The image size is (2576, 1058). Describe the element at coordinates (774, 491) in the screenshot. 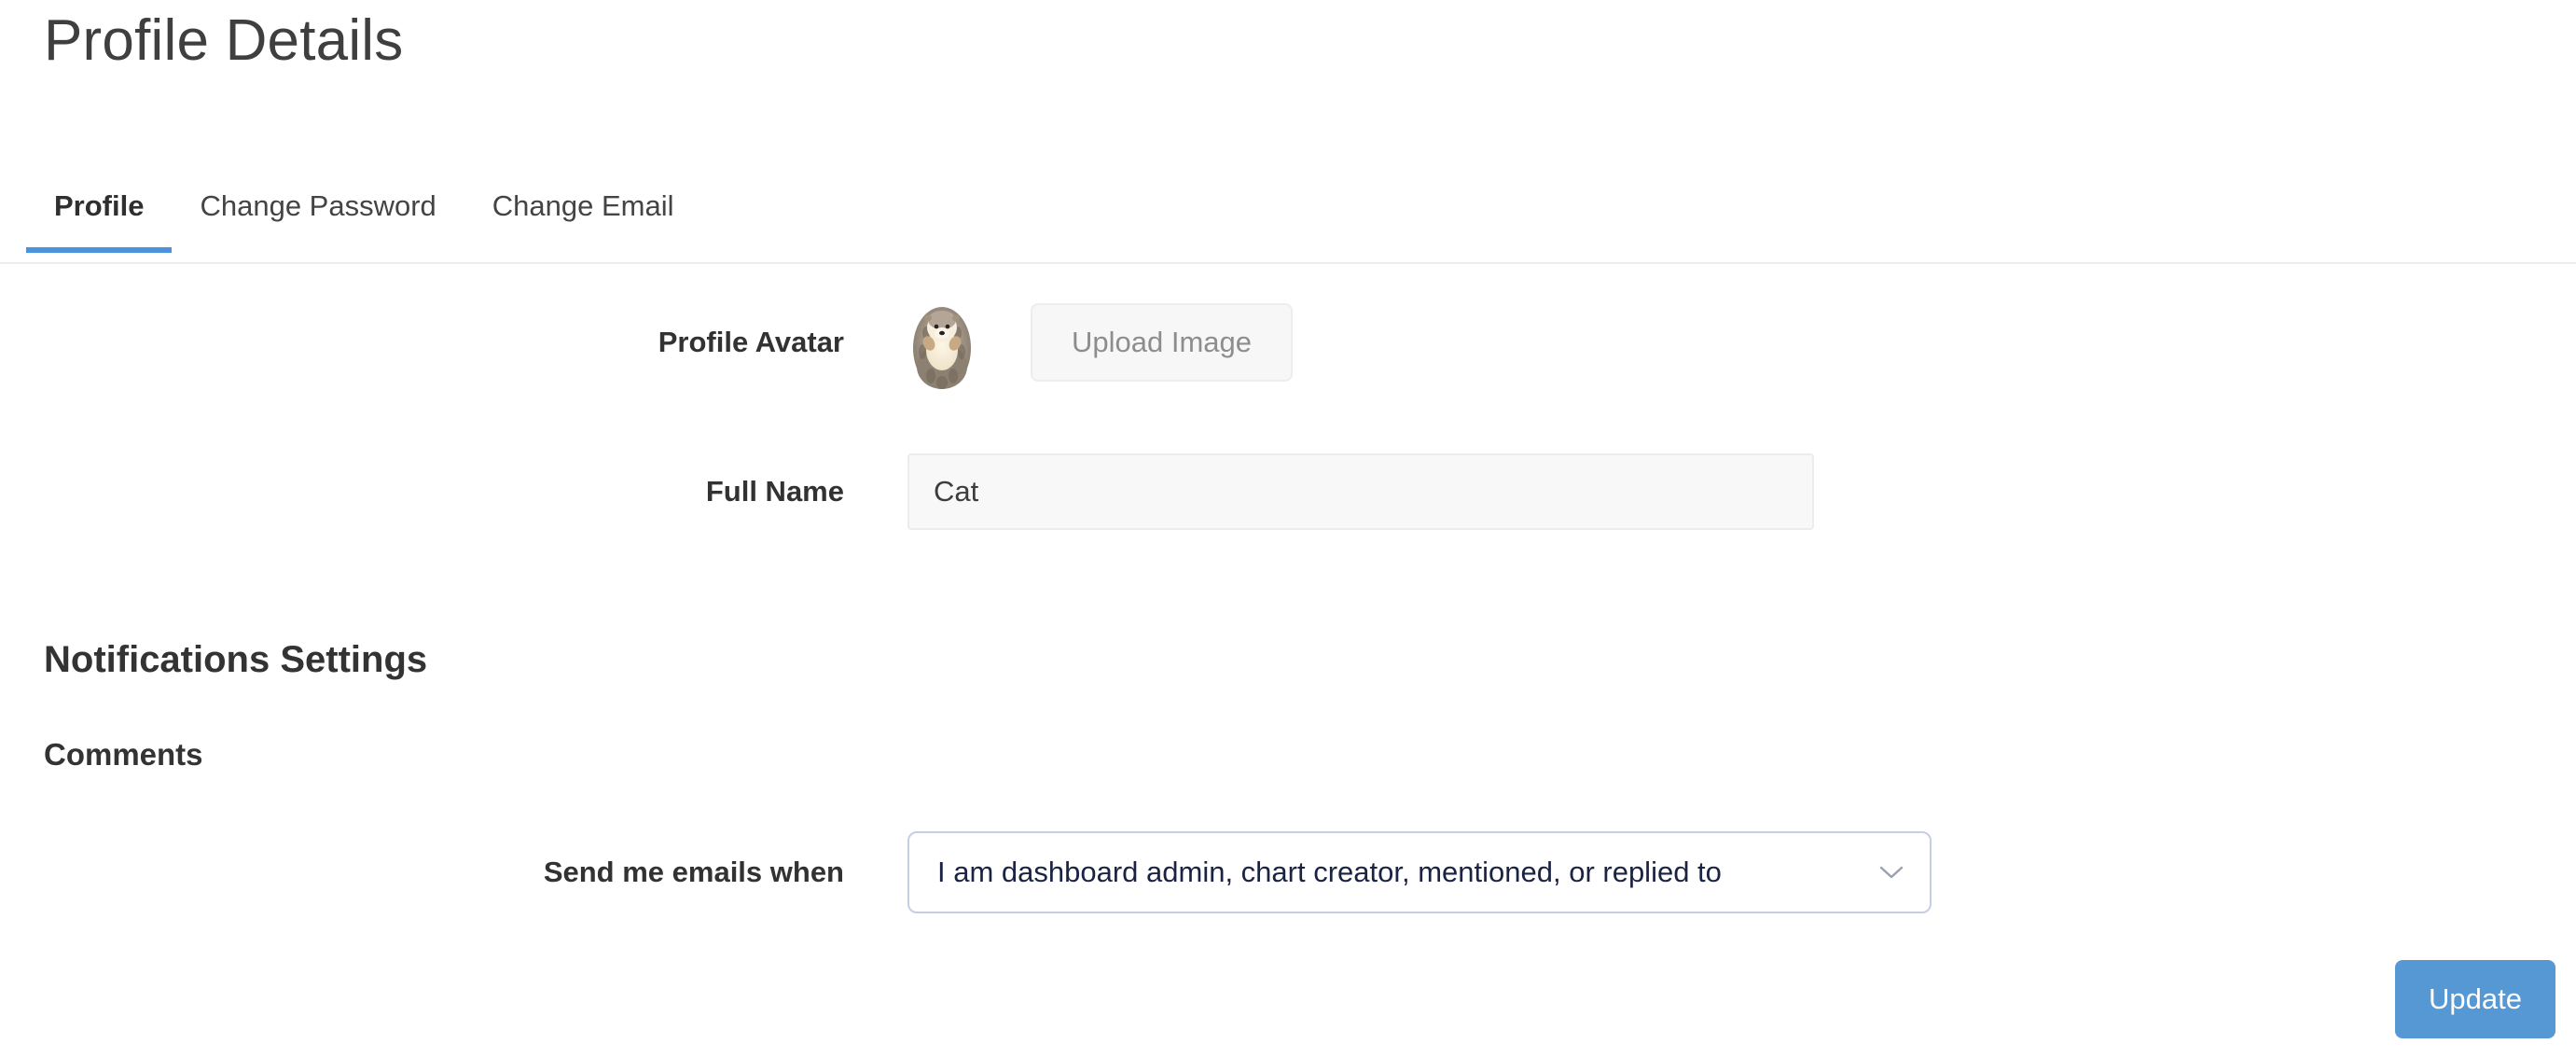

I see `full-name-label: Full Name` at that location.